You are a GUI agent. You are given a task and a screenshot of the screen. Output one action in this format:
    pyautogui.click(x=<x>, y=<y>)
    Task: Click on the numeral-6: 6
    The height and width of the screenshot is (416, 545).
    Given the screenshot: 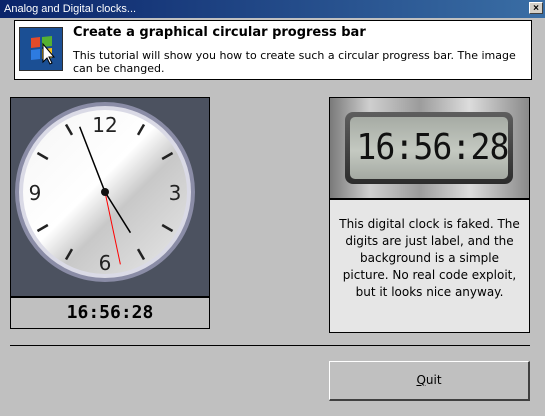 What is the action you would take?
    pyautogui.click(x=105, y=263)
    